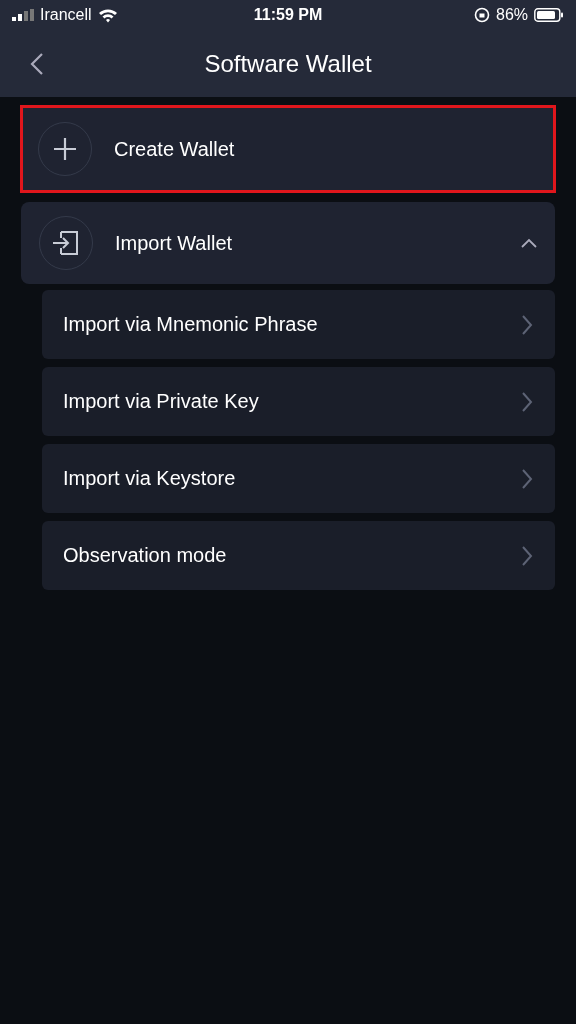 Image resolution: width=576 pixels, height=1024 pixels. What do you see at coordinates (66, 15) in the screenshot?
I see `carrier-name: Irancell` at bounding box center [66, 15].